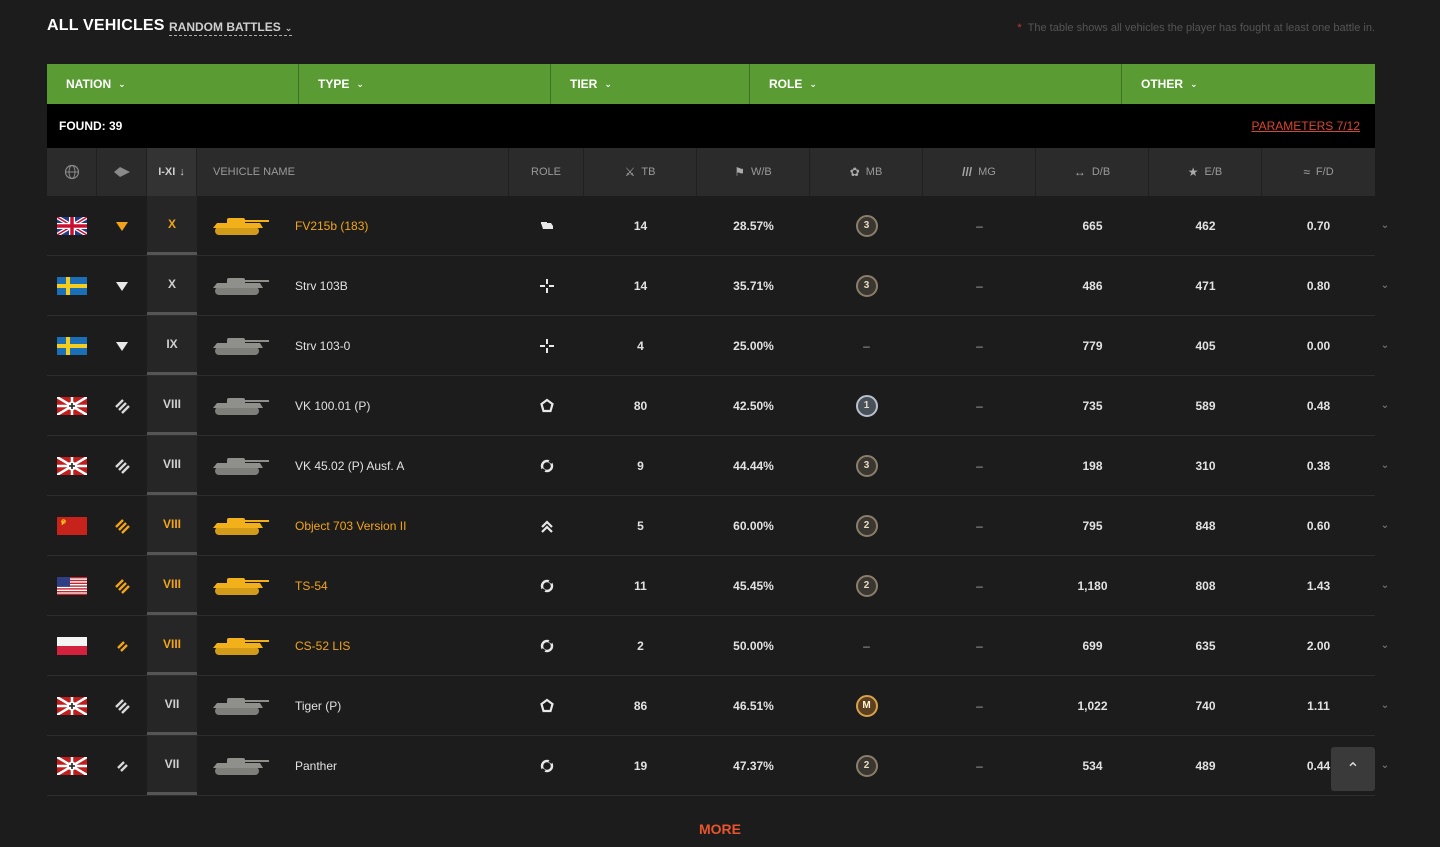 The height and width of the screenshot is (847, 1440). I want to click on col-tb-label: TB, so click(648, 172).